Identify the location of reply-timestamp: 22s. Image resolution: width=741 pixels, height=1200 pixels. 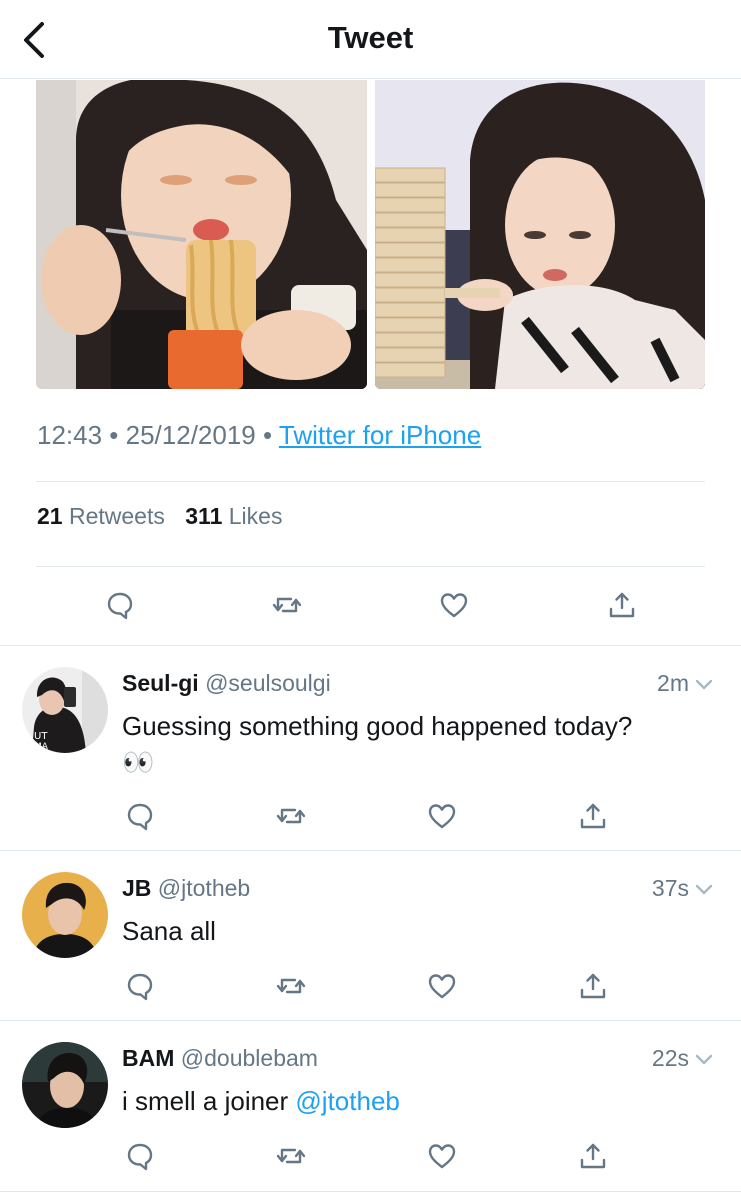
(682, 1058).